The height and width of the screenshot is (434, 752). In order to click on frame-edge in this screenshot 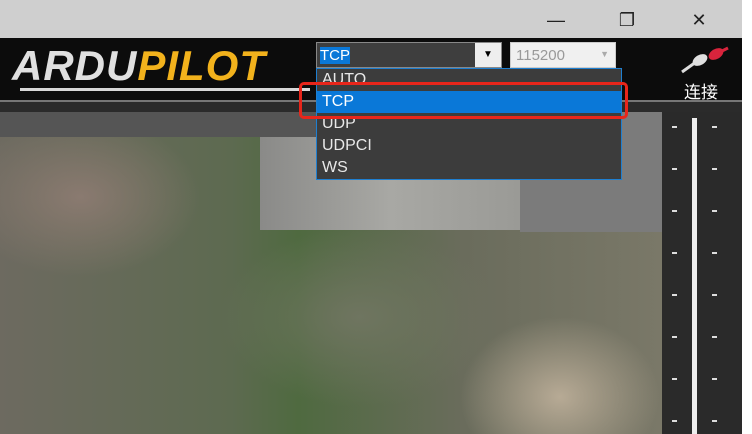, I will do `click(747, 217)`.